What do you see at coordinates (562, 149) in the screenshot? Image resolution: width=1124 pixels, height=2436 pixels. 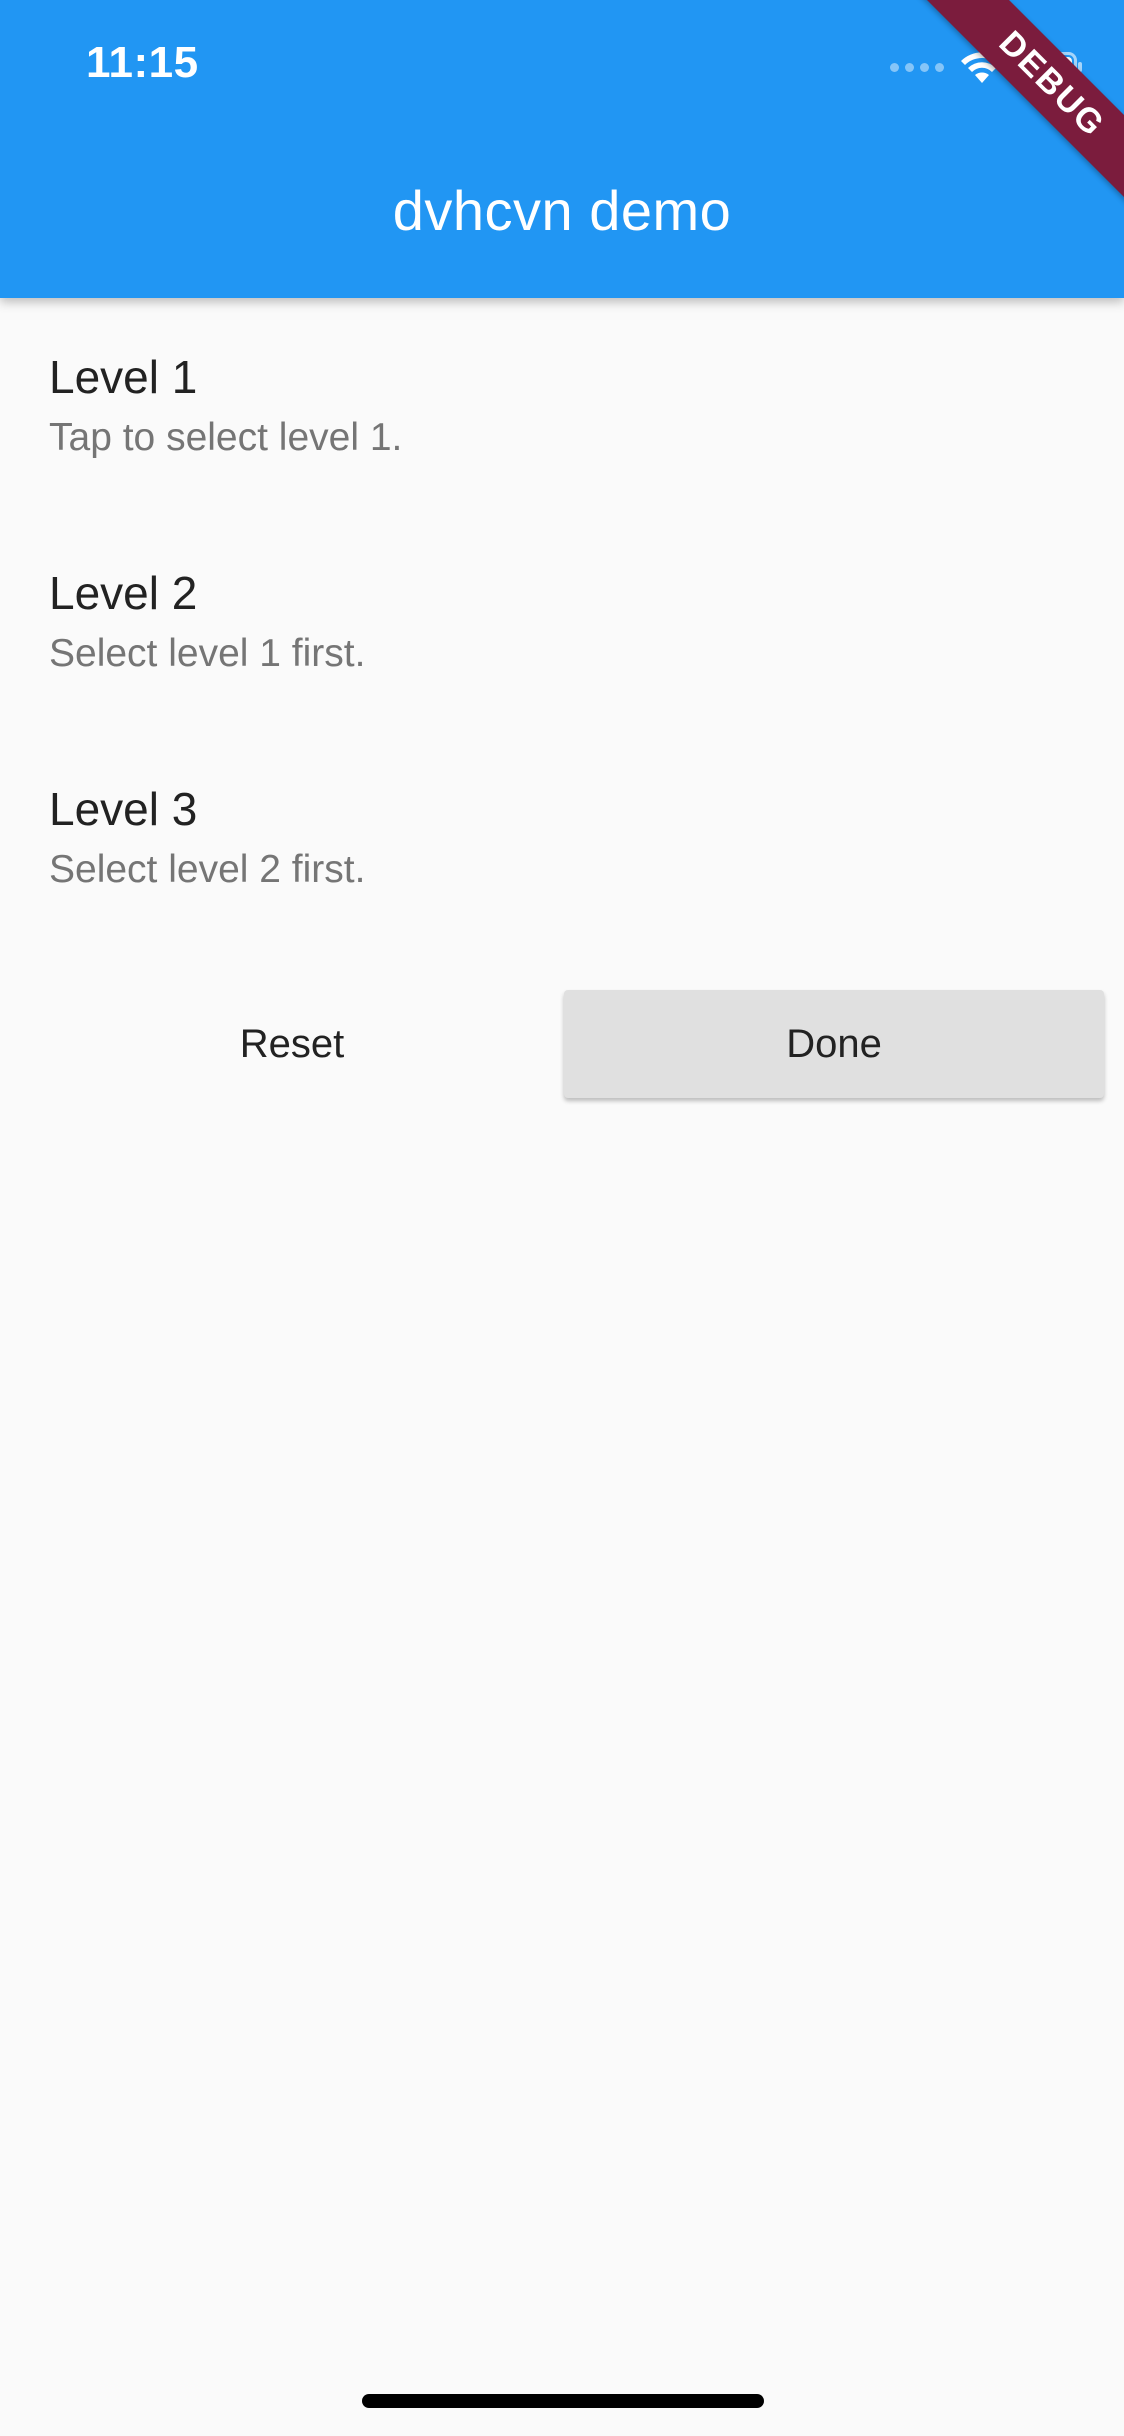 I see `app-bar: 11:15 dvhcvn demo DEBUG` at bounding box center [562, 149].